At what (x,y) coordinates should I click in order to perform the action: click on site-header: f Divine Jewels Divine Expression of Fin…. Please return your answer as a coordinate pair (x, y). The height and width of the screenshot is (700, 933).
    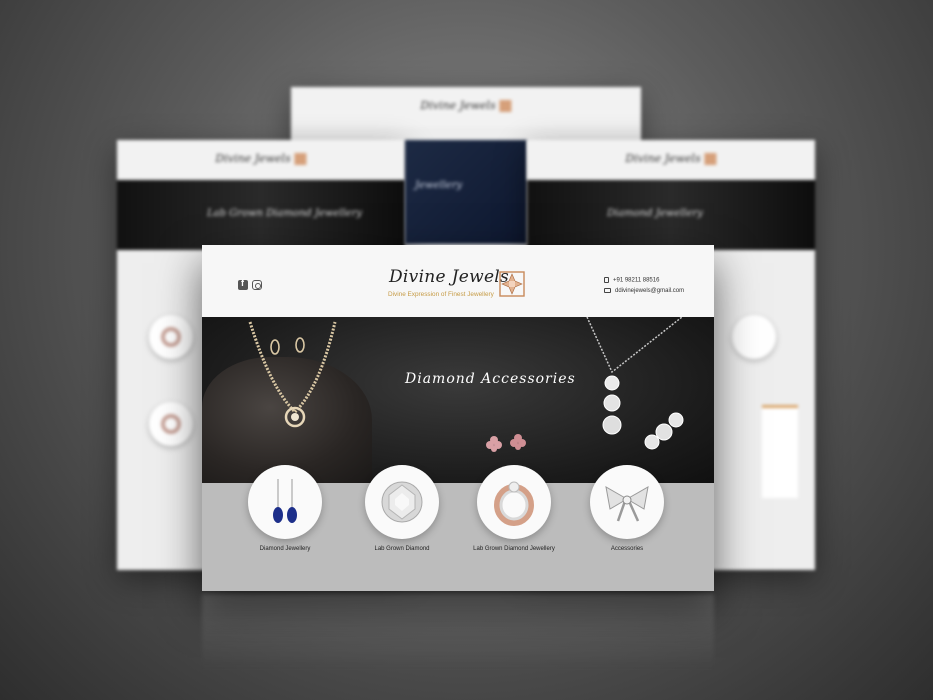
    Looking at the image, I should click on (458, 281).